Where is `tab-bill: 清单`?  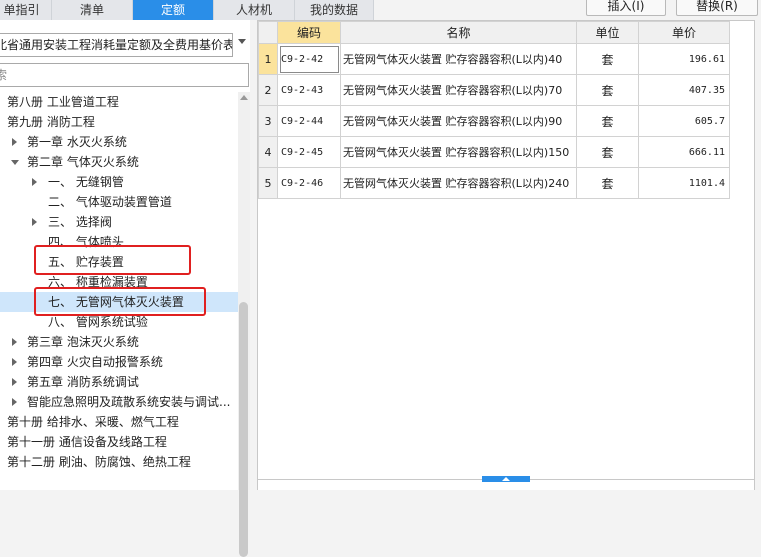 tab-bill: 清单 is located at coordinates (92, 10).